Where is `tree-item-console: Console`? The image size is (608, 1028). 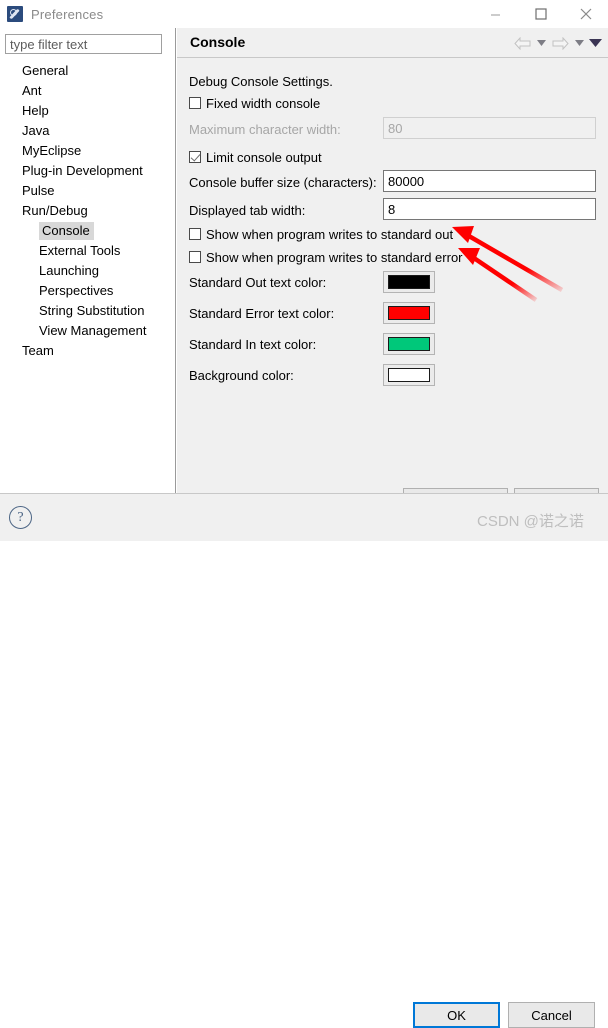
tree-item-console: Console is located at coordinates (88, 231).